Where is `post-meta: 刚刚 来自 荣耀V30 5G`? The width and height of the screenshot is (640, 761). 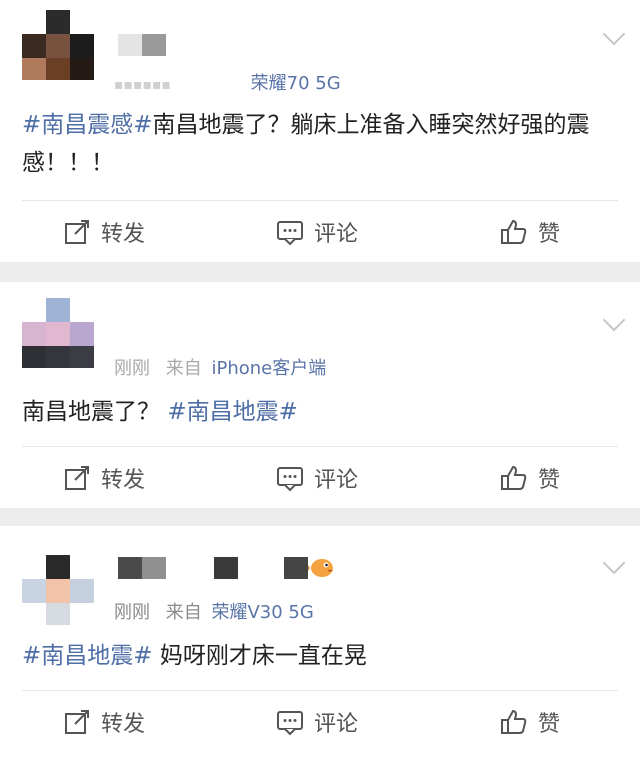 post-meta: 刚刚 来自 荣耀V30 5G is located at coordinates (214, 611).